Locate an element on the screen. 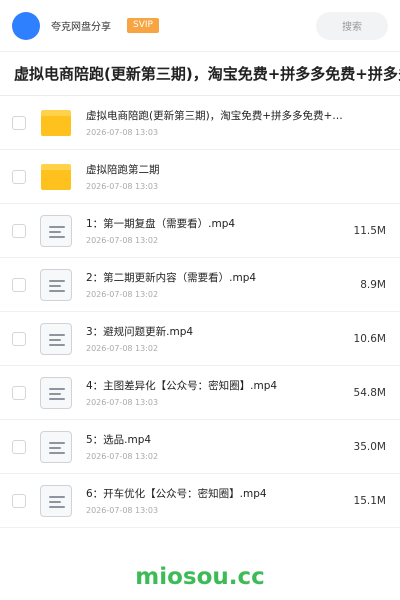 The image size is (400, 600). file-size: 11.5M is located at coordinates (369, 230).